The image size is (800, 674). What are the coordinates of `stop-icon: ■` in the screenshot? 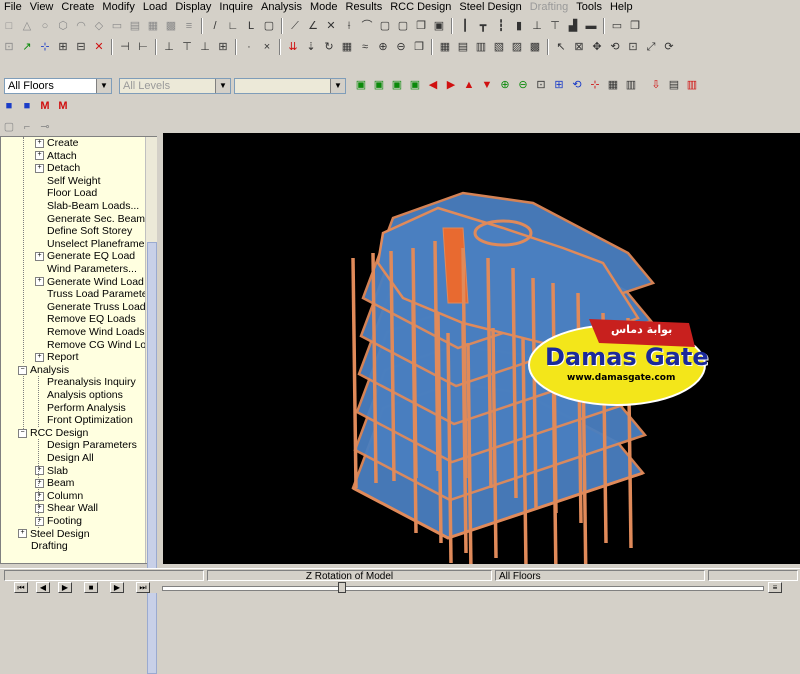 It's located at (91, 587).